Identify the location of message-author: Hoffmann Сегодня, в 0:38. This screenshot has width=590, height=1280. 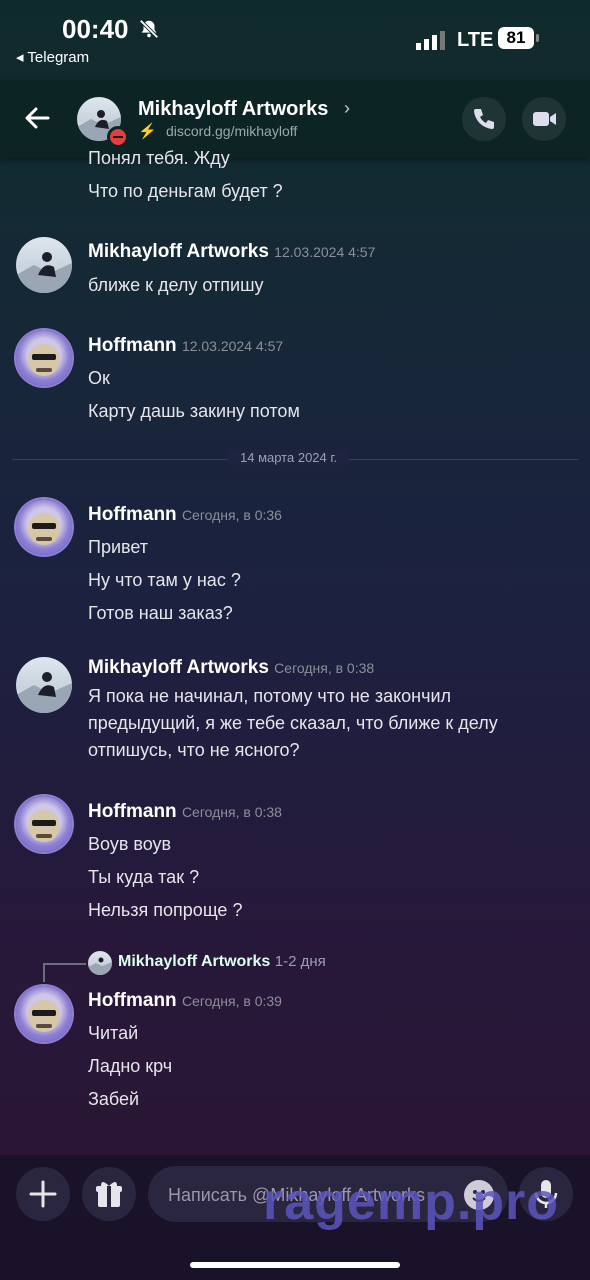
(185, 812).